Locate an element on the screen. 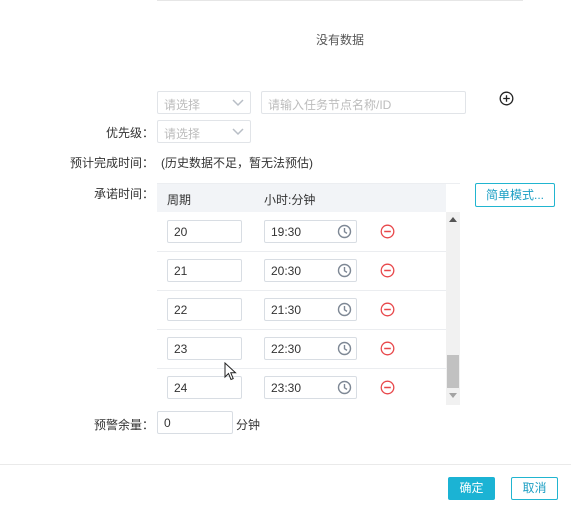 This screenshot has height=513, width=571. warning-margin-unit: 分钟 is located at coordinates (248, 425).